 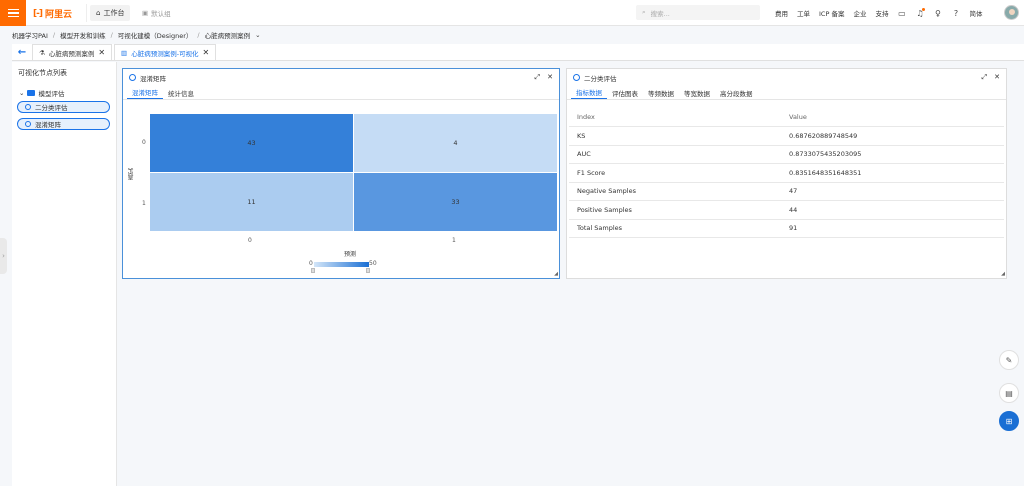 I want to click on folder-label: 模型评估, so click(x=51, y=94).